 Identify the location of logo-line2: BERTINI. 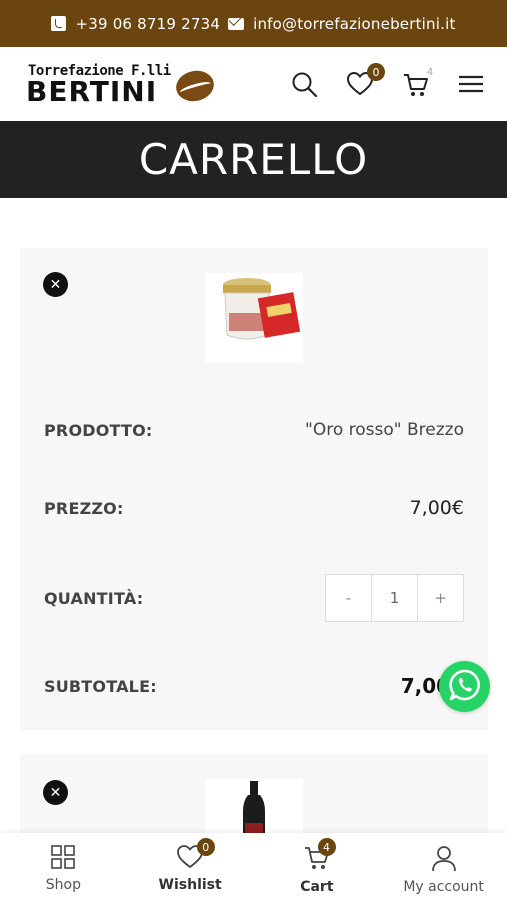
(92, 91).